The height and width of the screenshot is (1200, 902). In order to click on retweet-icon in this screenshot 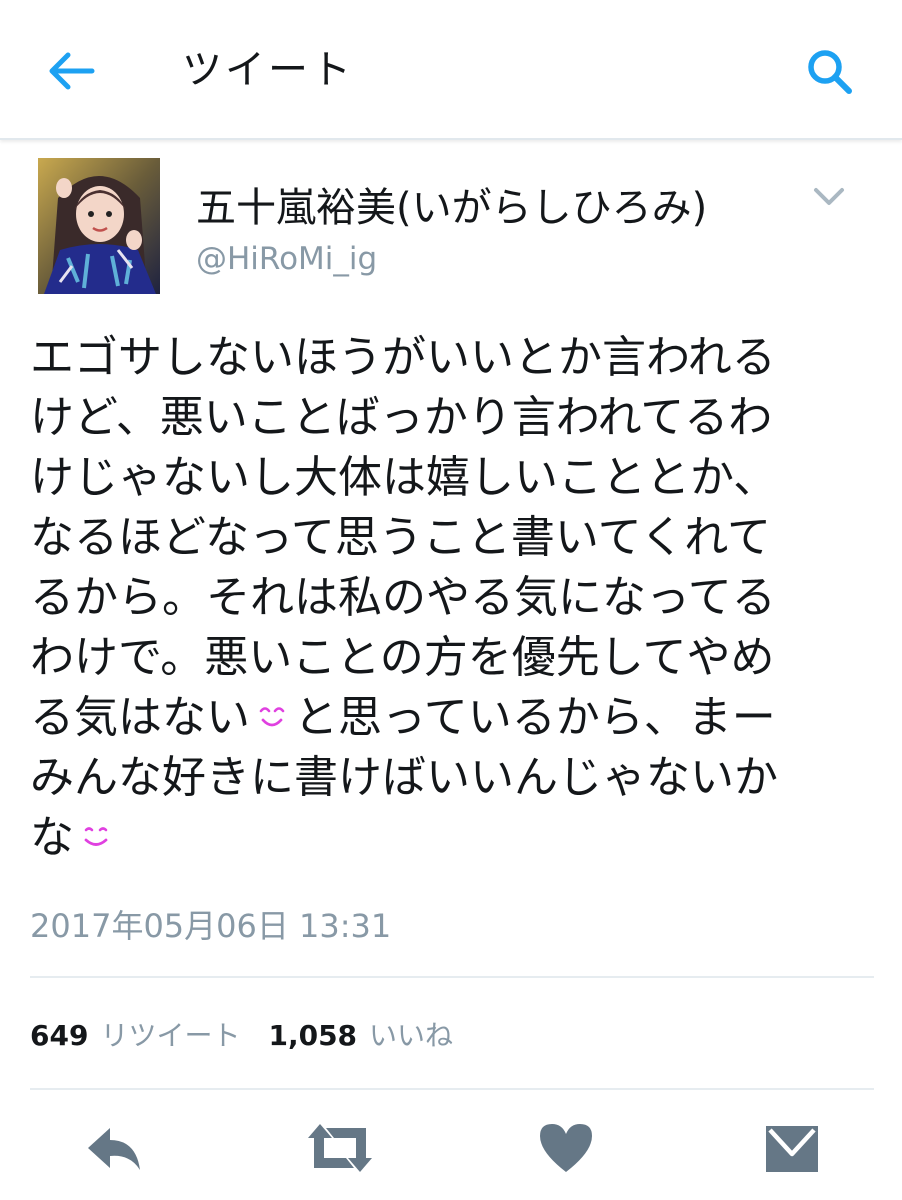, I will do `click(340, 1148)`.